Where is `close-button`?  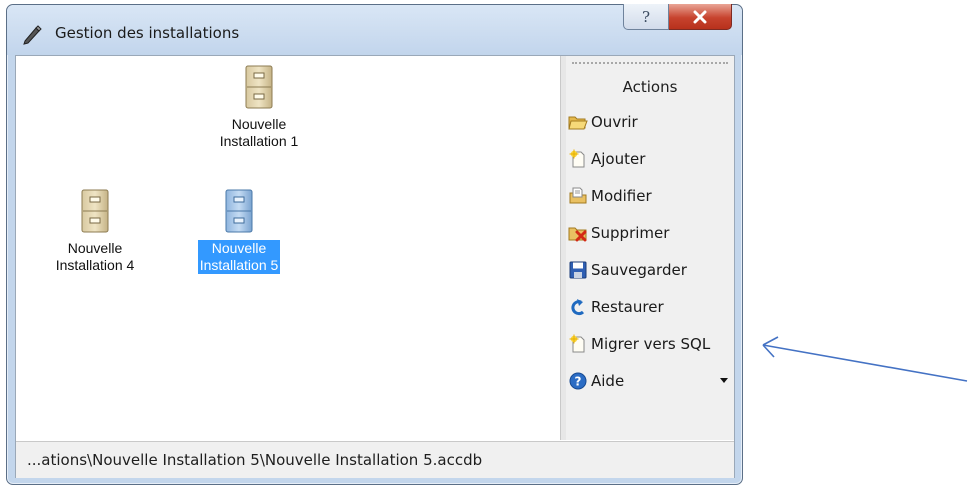 close-button is located at coordinates (700, 17).